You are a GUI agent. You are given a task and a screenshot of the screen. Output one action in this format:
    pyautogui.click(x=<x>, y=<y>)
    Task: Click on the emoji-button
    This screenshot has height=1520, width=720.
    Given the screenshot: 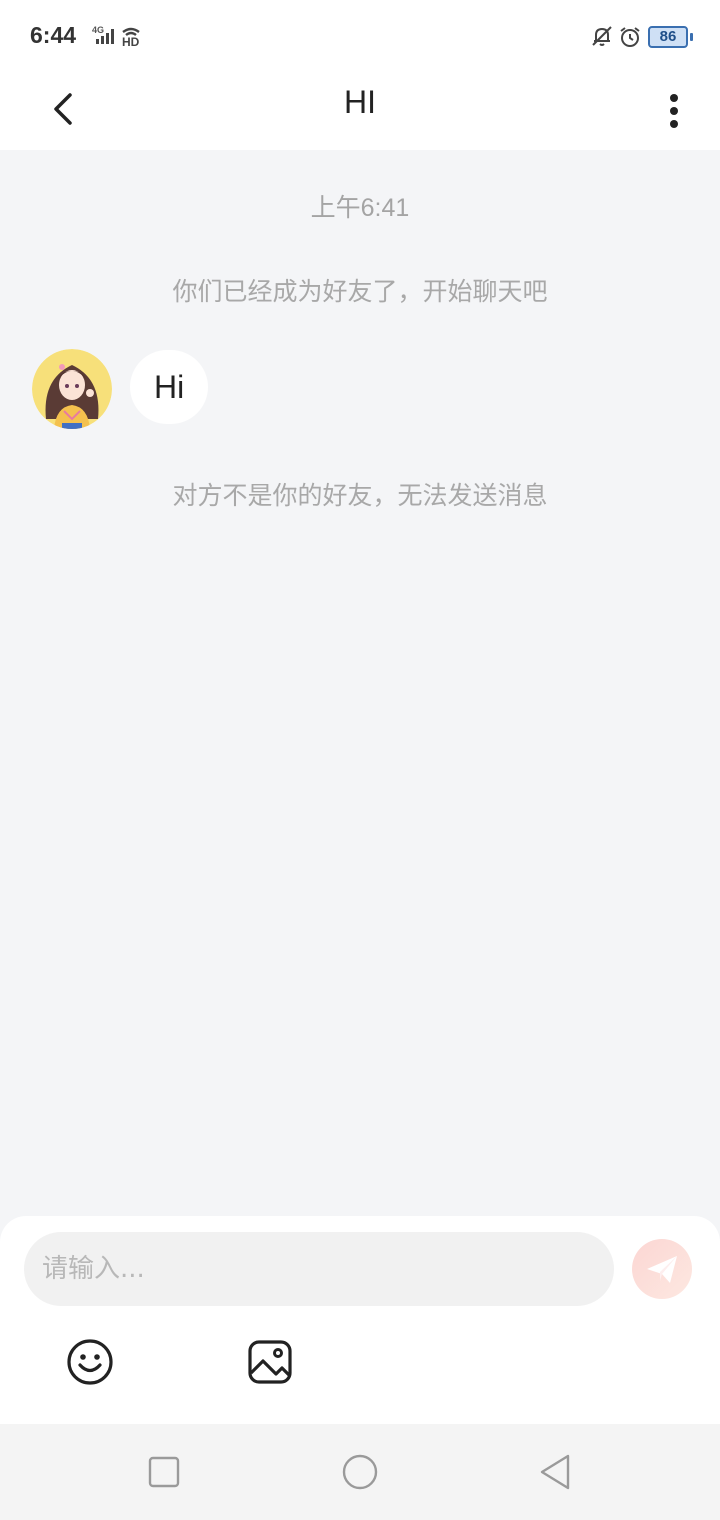 What is the action you would take?
    pyautogui.click(x=90, y=1362)
    